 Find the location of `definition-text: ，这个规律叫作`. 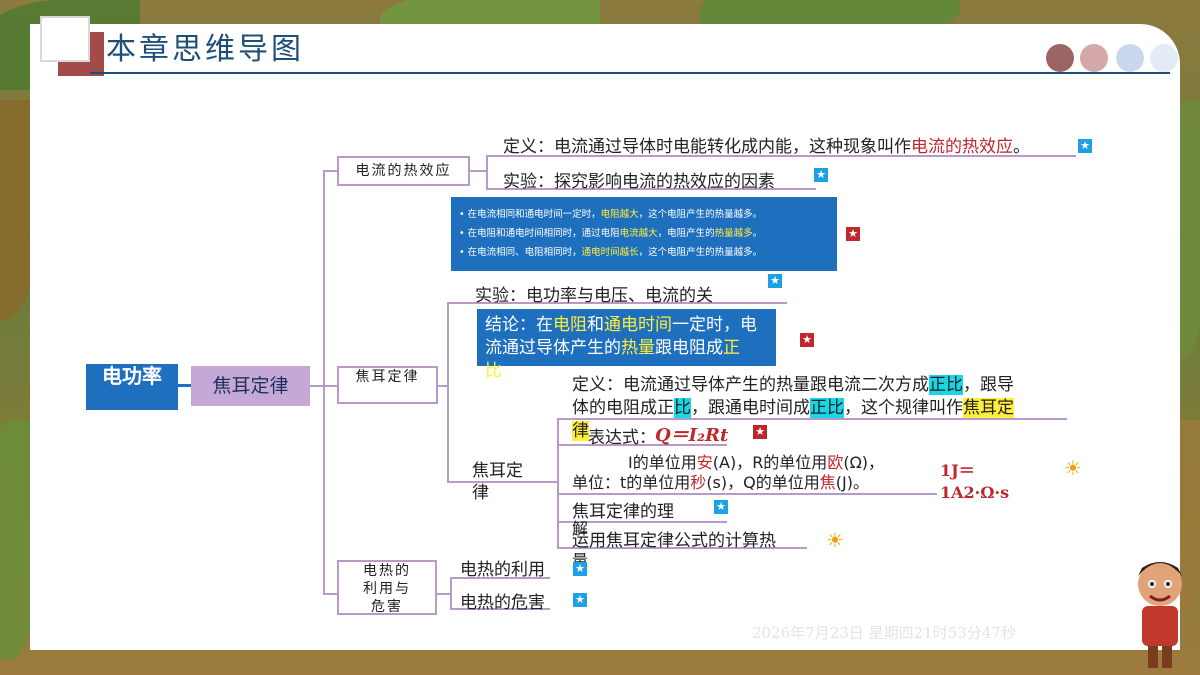

definition-text: ，这个规律叫作 is located at coordinates (903, 408).